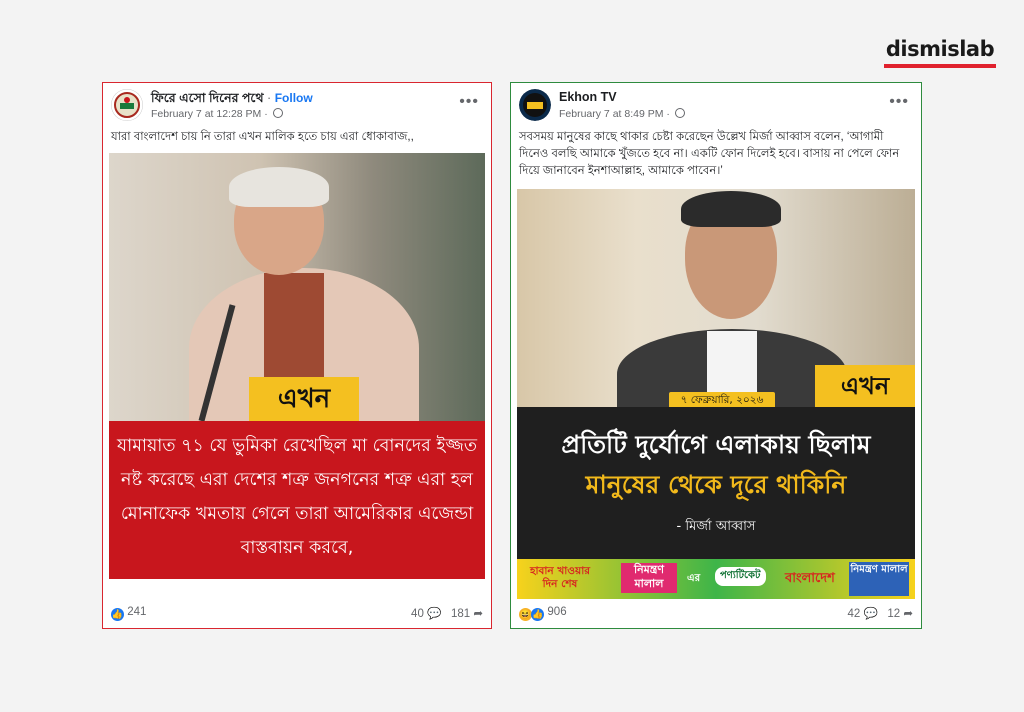  What do you see at coordinates (716, 614) in the screenshot?
I see `post-footer: 😆 👍 906 42 💬 12 ➦` at bounding box center [716, 614].